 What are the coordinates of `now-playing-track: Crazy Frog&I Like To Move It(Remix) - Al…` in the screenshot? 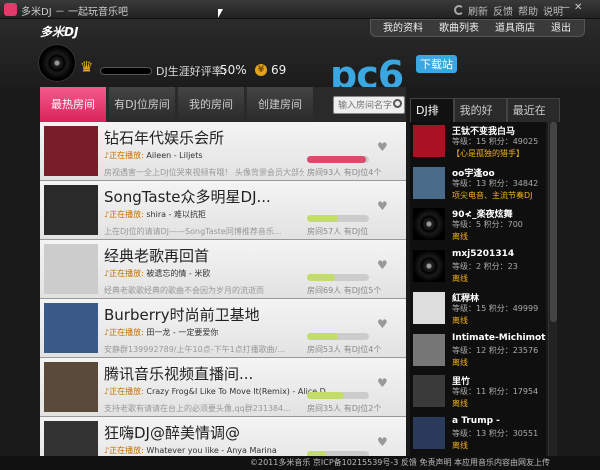 It's located at (236, 391).